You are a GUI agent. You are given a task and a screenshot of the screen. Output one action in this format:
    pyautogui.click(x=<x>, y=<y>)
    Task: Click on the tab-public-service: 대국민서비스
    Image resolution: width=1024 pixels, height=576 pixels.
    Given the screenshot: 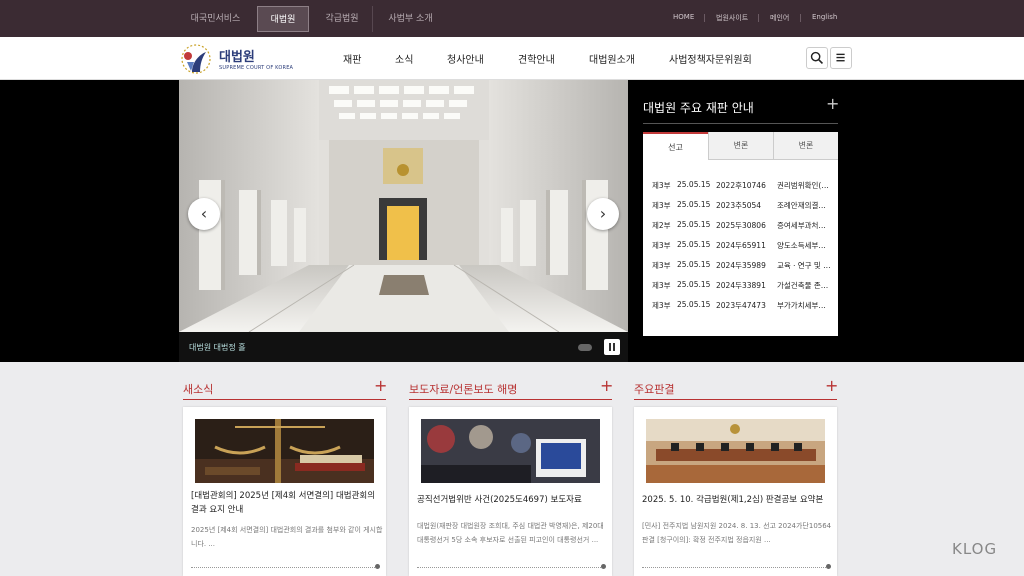 What is the action you would take?
    pyautogui.click(x=215, y=19)
    